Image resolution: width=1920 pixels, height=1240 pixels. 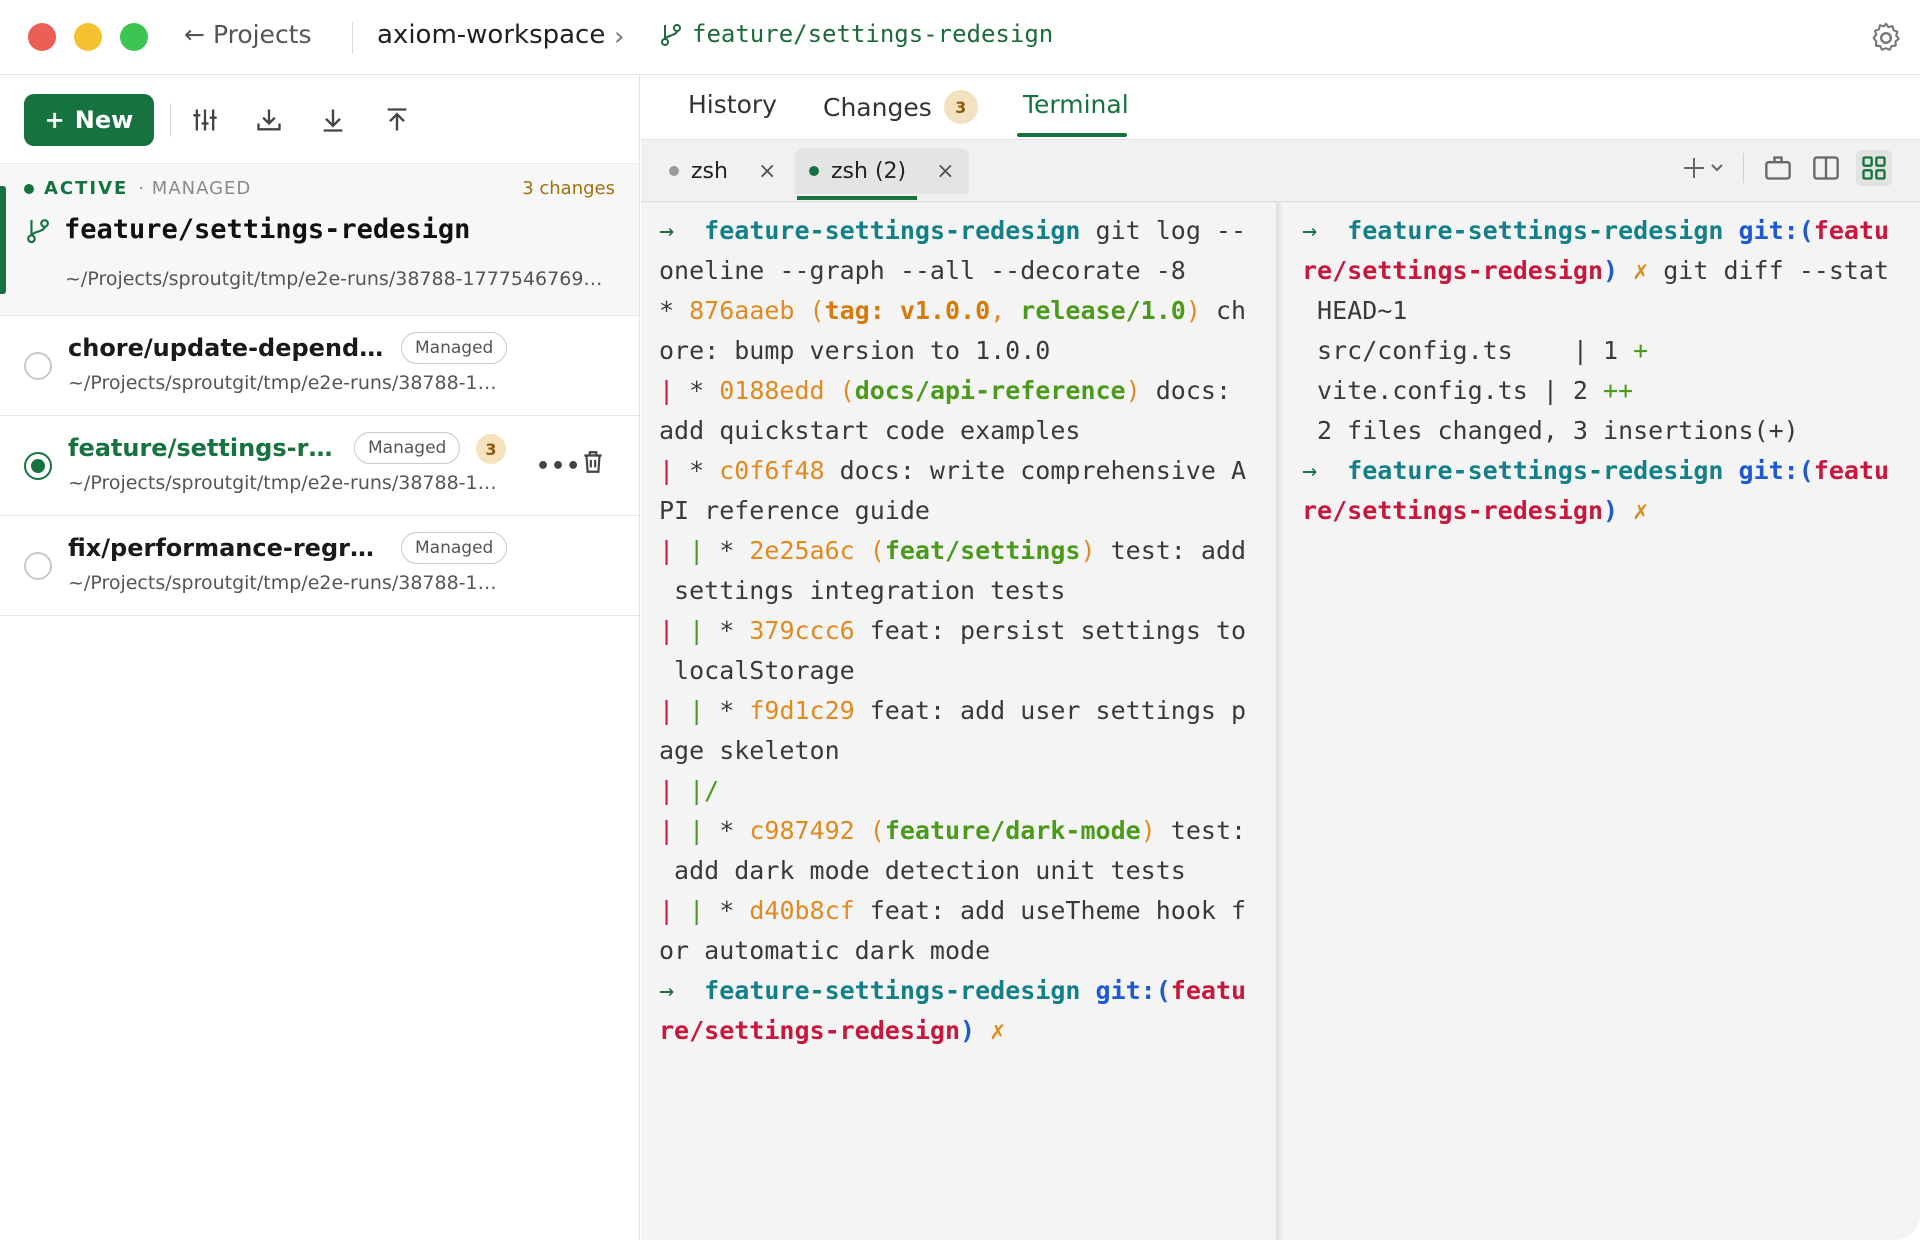 I want to click on tab-changes-label: Changes, so click(x=877, y=107).